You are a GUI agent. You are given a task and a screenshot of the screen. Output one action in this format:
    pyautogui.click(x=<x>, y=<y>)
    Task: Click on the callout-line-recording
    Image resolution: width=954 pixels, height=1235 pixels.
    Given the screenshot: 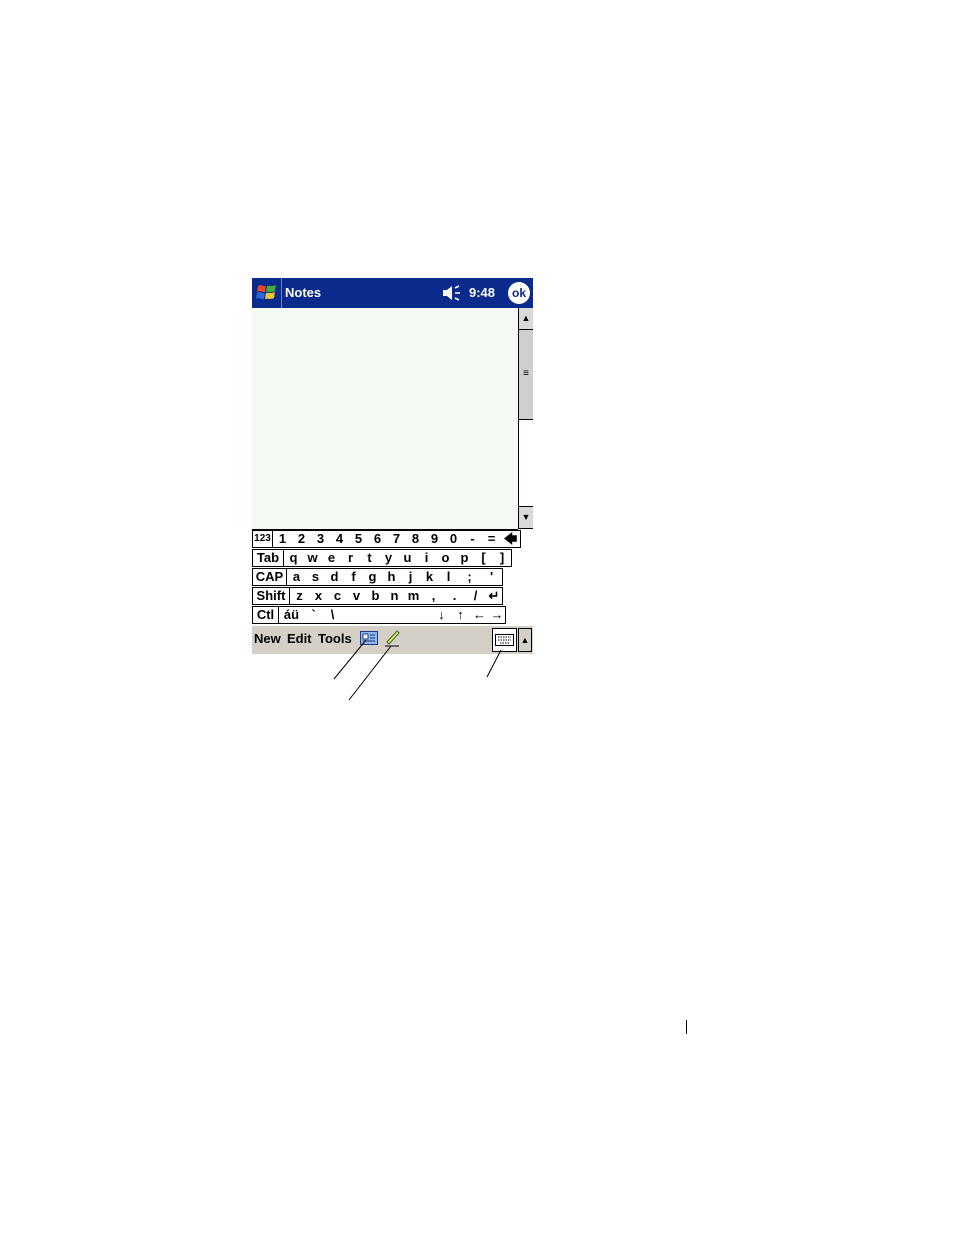 What is the action you would take?
    pyautogui.click(x=350, y=659)
    